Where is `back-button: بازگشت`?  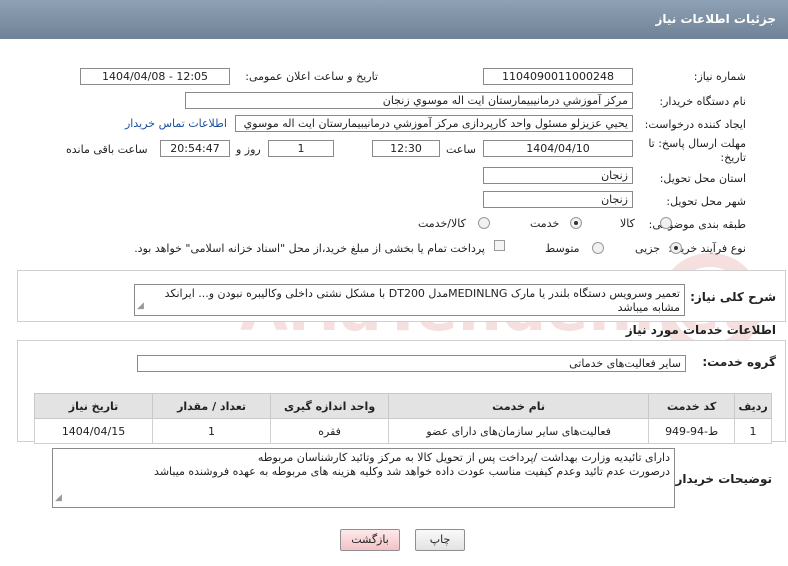
back-button: بازگشت is located at coordinates (370, 540).